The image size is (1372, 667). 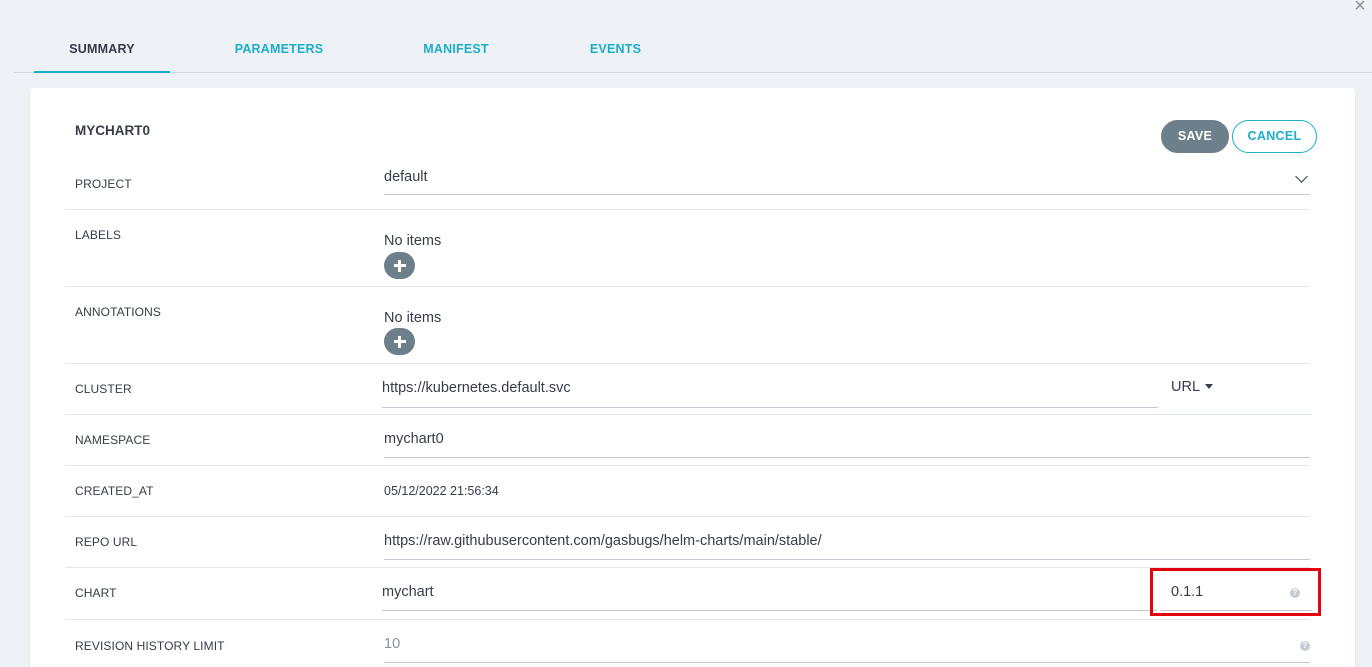 I want to click on namespace-value: mychart0, so click(x=414, y=439).